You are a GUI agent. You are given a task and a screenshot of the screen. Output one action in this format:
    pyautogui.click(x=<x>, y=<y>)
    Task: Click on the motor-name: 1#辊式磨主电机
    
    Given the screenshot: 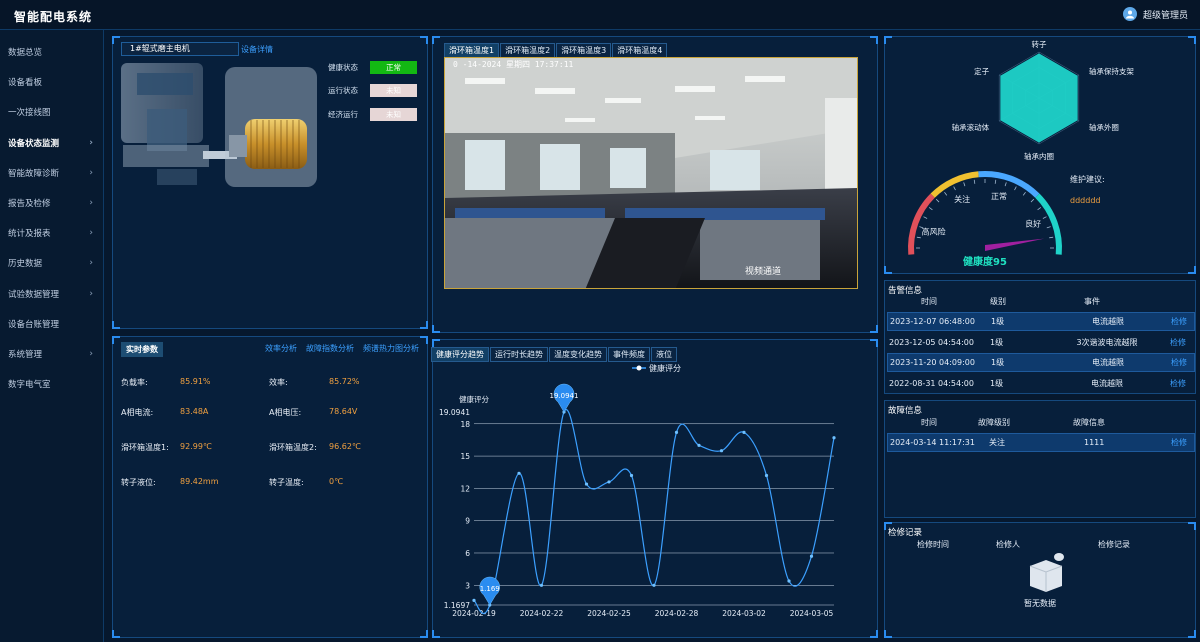 What is the action you would take?
    pyautogui.click(x=180, y=49)
    